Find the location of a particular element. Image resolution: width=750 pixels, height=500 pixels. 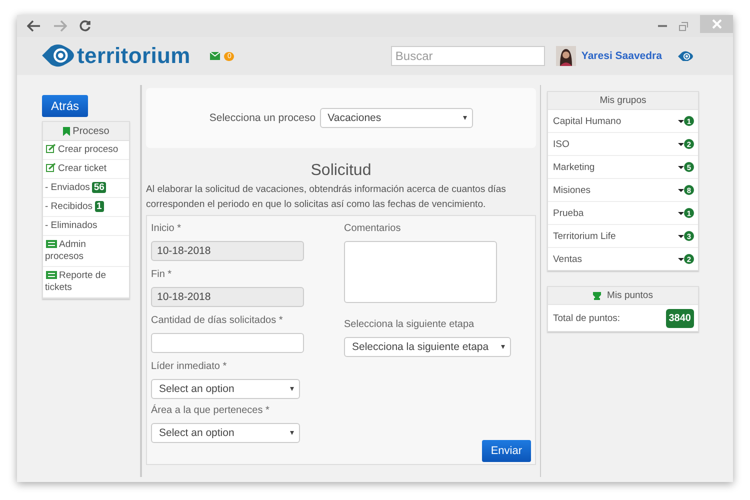

close-icon is located at coordinates (717, 24).